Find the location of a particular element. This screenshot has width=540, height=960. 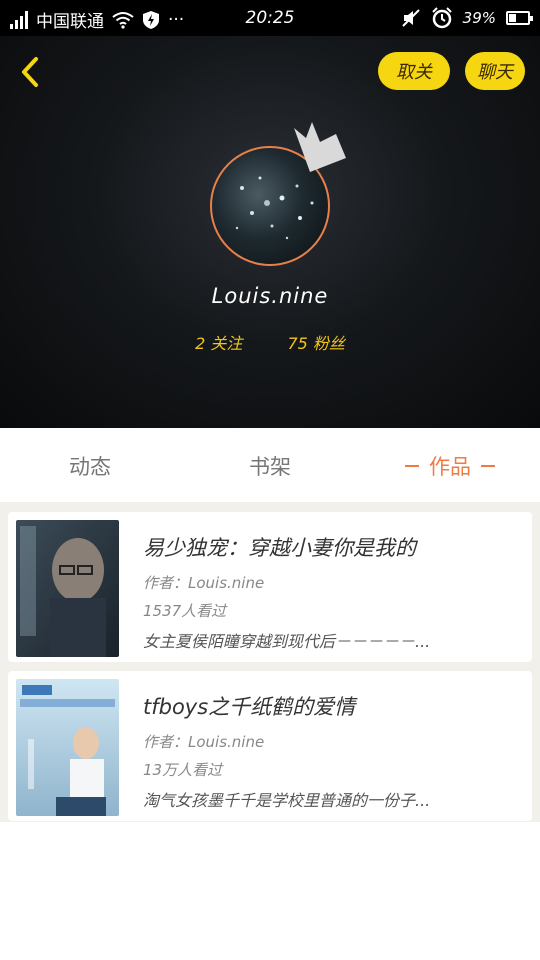

back-icon is located at coordinates (32, 72).